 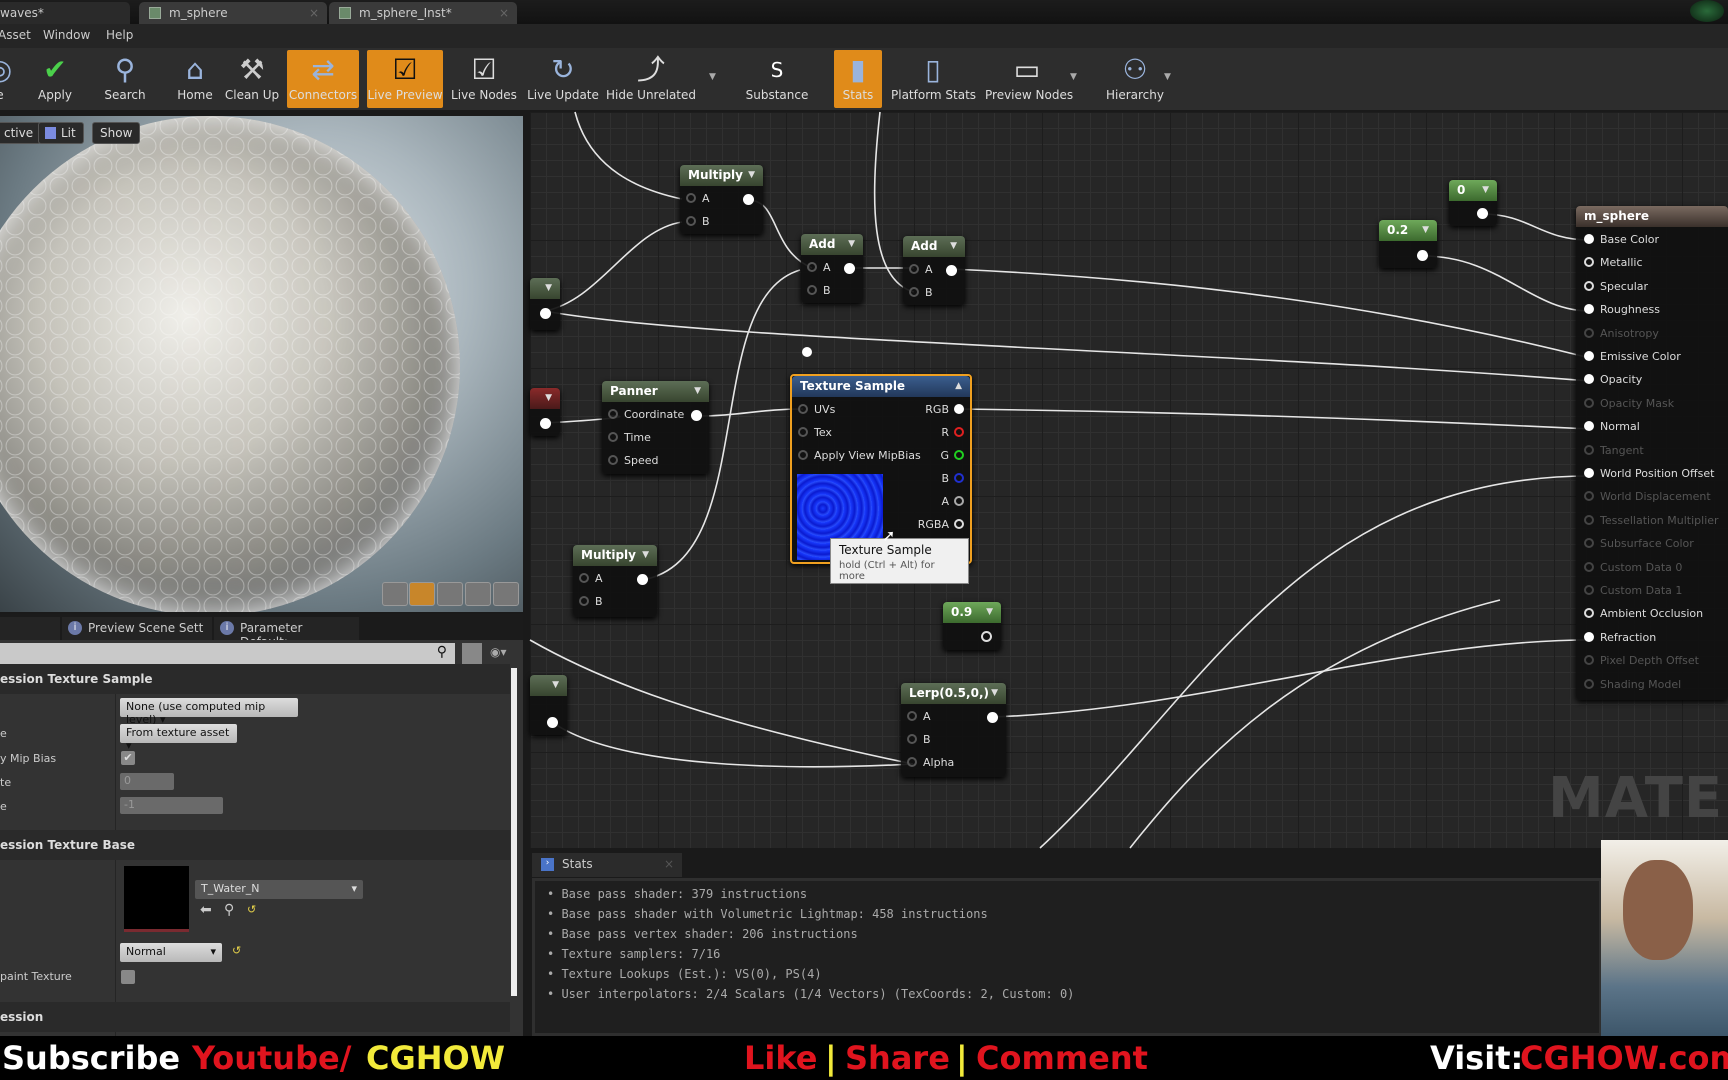 What do you see at coordinates (1647, 496) in the screenshot?
I see `input-pin-world-displacement: World Displacement` at bounding box center [1647, 496].